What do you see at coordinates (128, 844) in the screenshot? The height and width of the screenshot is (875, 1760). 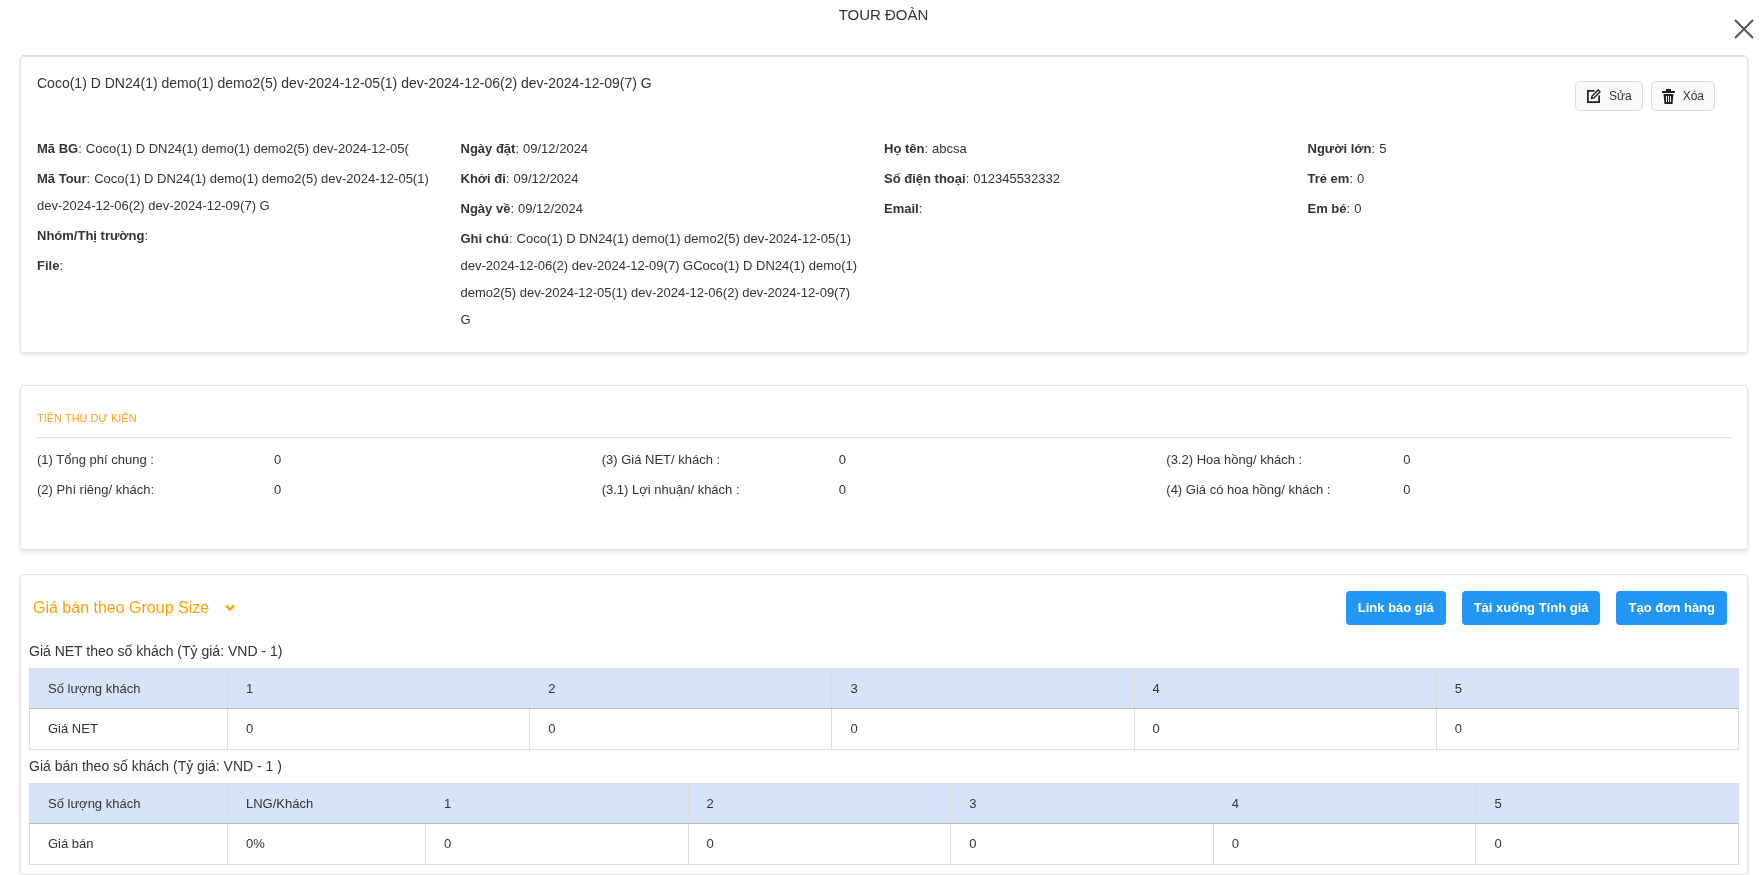 I see `table-cell: Giá bán` at bounding box center [128, 844].